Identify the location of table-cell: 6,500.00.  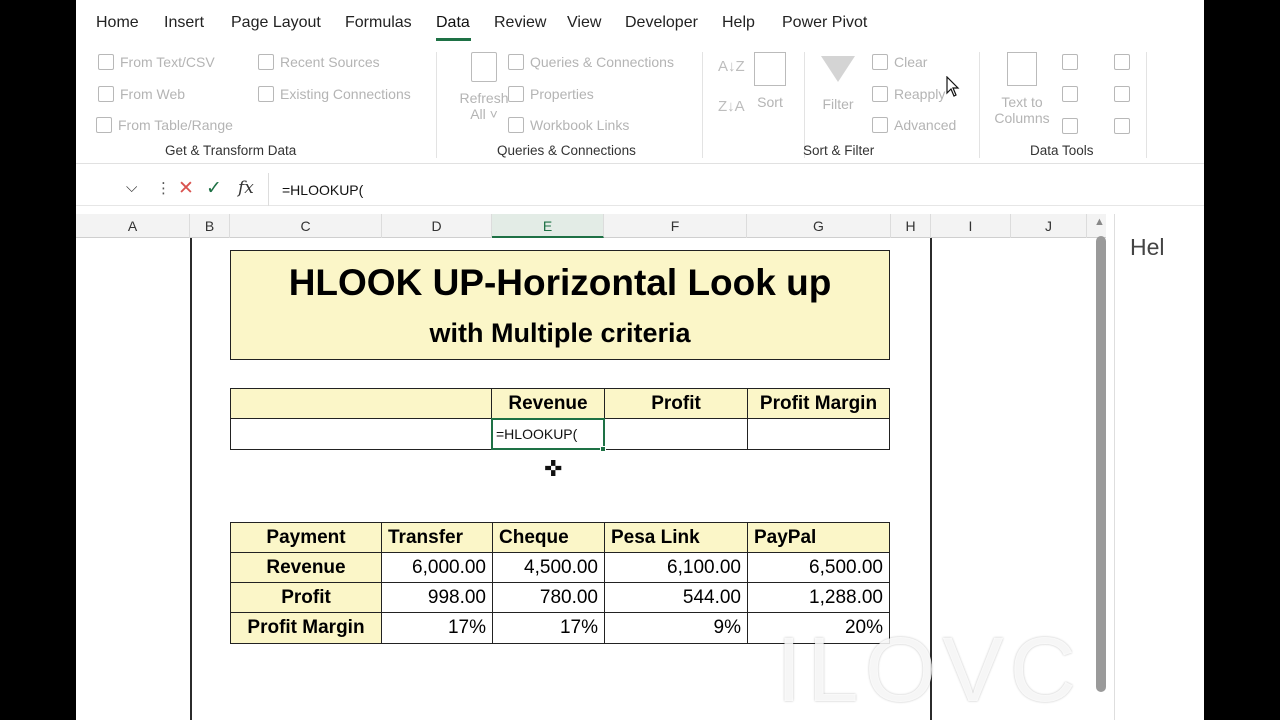
(818, 567).